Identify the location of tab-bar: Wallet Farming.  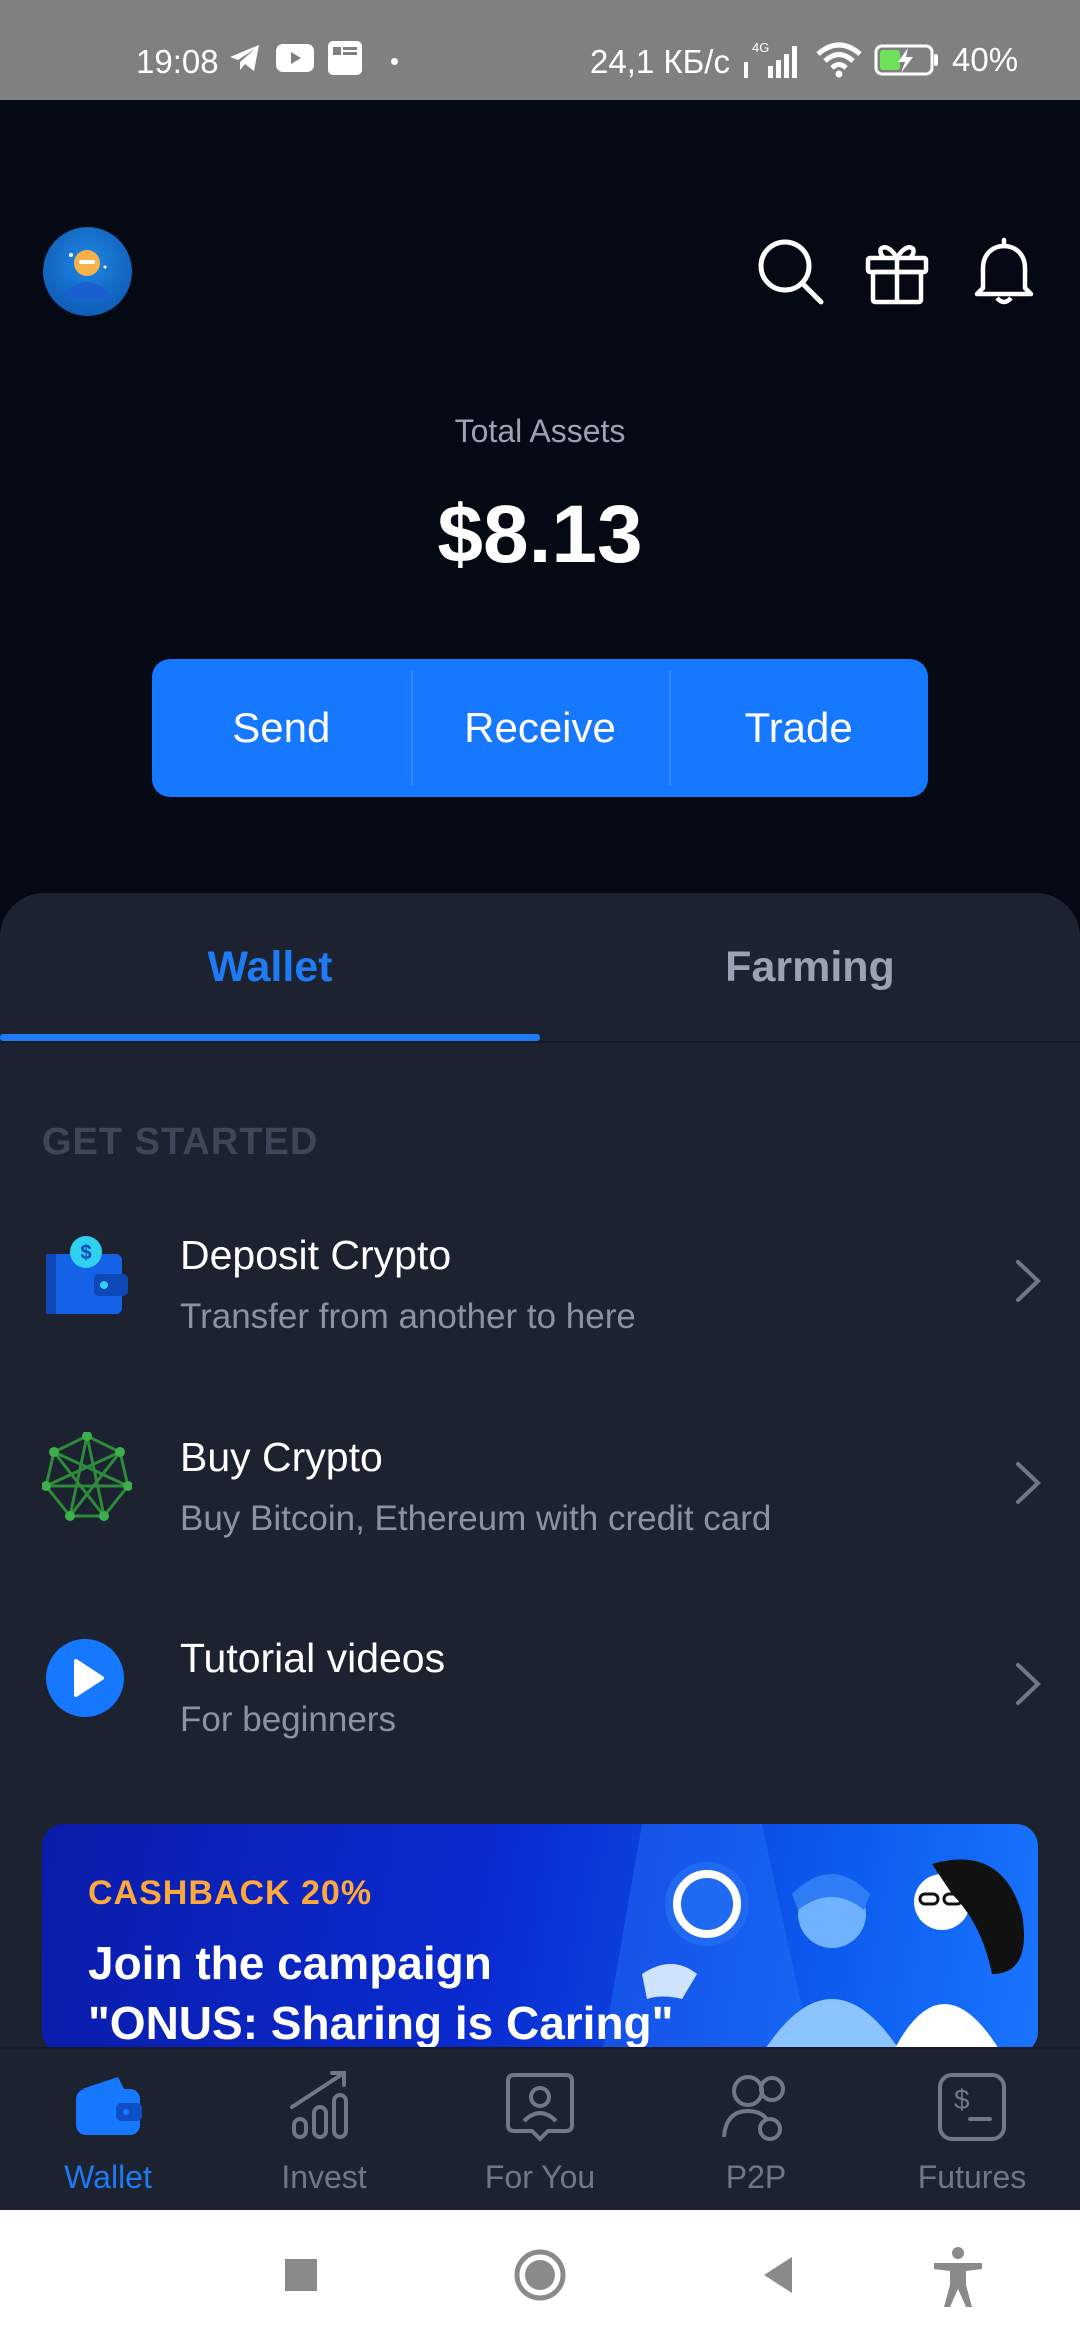
(540, 968).